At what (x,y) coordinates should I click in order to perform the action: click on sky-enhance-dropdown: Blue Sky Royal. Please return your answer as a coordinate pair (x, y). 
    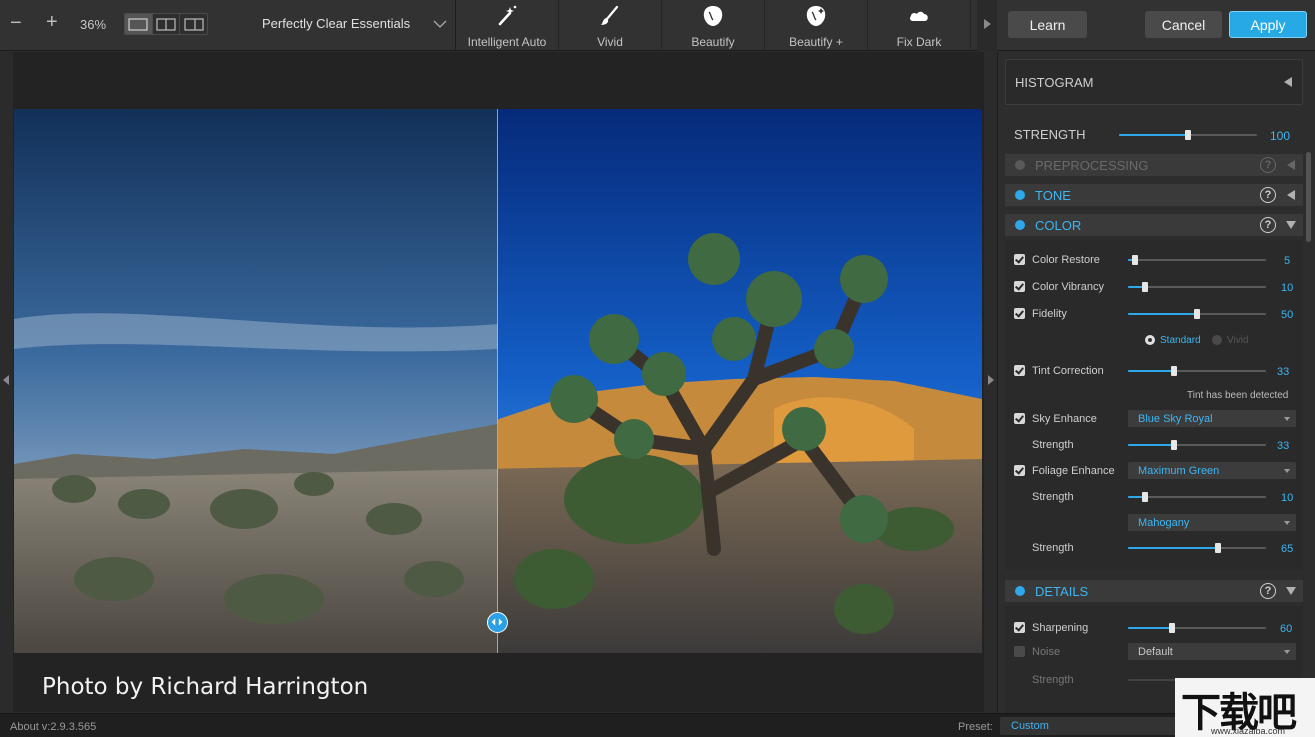
    Looking at the image, I should click on (1212, 418).